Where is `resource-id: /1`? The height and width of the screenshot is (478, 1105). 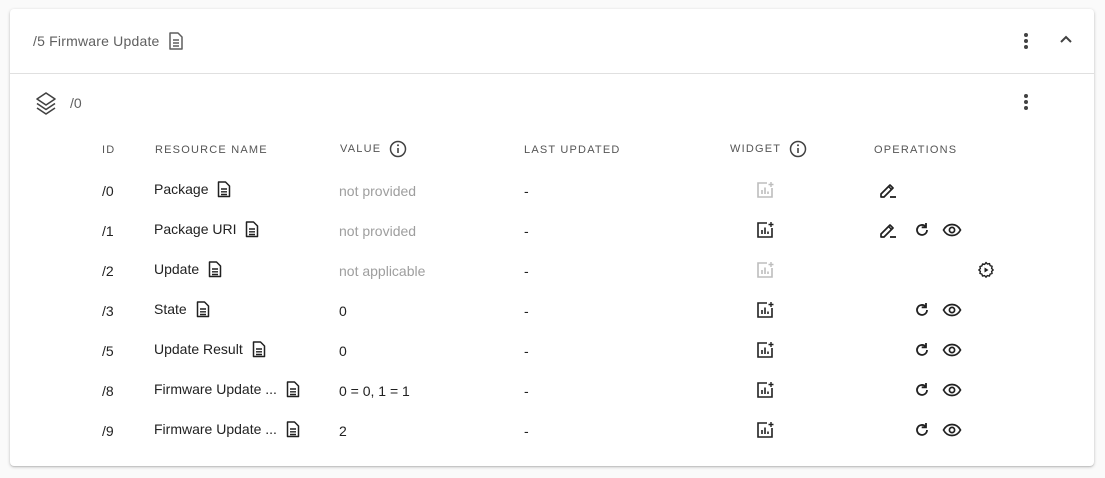
resource-id: /1 is located at coordinates (108, 231).